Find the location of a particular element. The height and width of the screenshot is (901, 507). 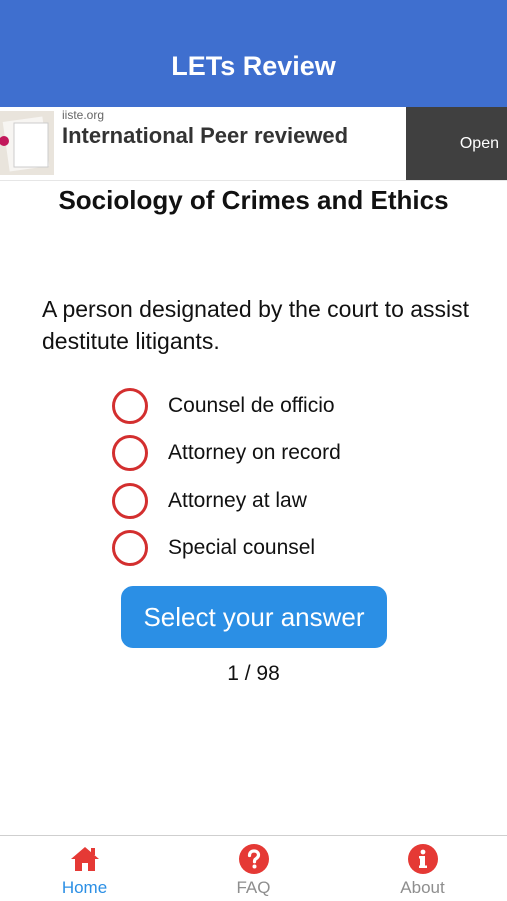

answer-option: Special counsel is located at coordinates (302, 549).